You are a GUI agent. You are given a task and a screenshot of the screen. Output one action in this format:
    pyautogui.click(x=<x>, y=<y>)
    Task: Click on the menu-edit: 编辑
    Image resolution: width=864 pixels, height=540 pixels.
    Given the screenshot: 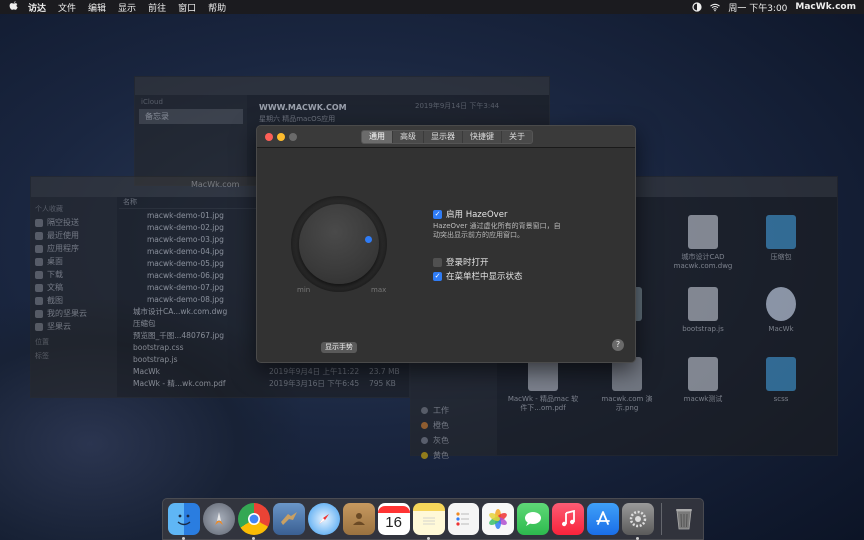 What is the action you would take?
    pyautogui.click(x=97, y=7)
    